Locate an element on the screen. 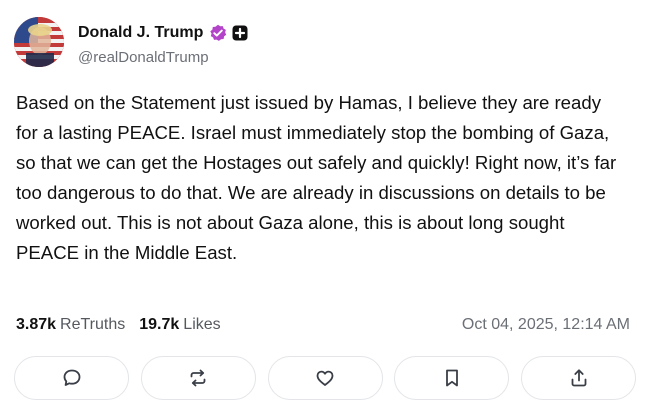 This screenshot has width=650, height=410. retruth-icon is located at coordinates (198, 378).